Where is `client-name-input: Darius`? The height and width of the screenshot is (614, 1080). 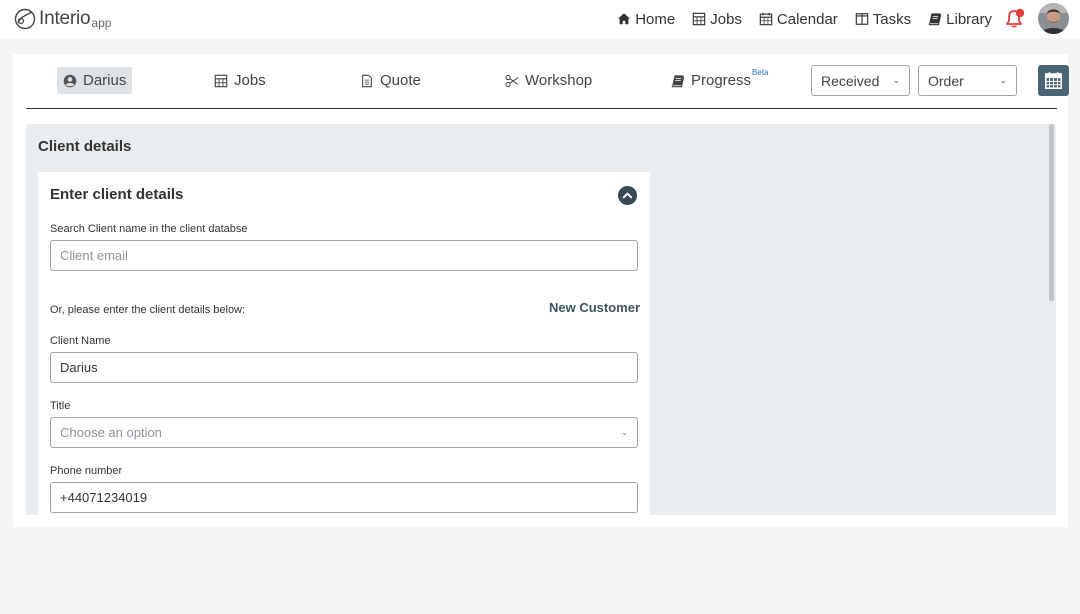 client-name-input: Darius is located at coordinates (344, 367).